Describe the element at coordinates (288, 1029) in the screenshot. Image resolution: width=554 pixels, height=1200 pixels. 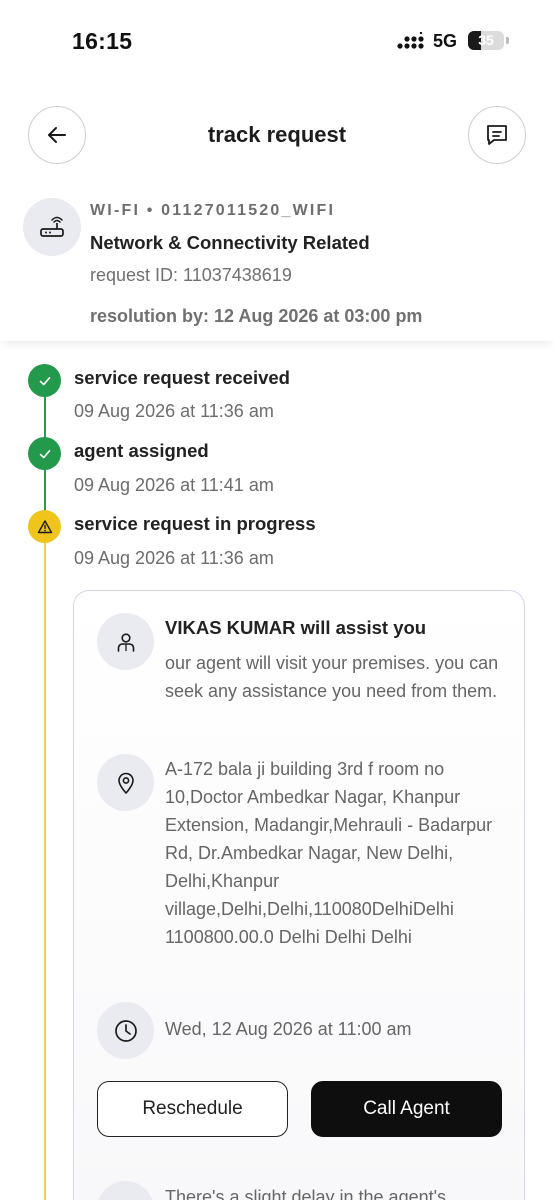
I see `visit-time: Wed, 12 Aug 2026 at 11:00 am` at that location.